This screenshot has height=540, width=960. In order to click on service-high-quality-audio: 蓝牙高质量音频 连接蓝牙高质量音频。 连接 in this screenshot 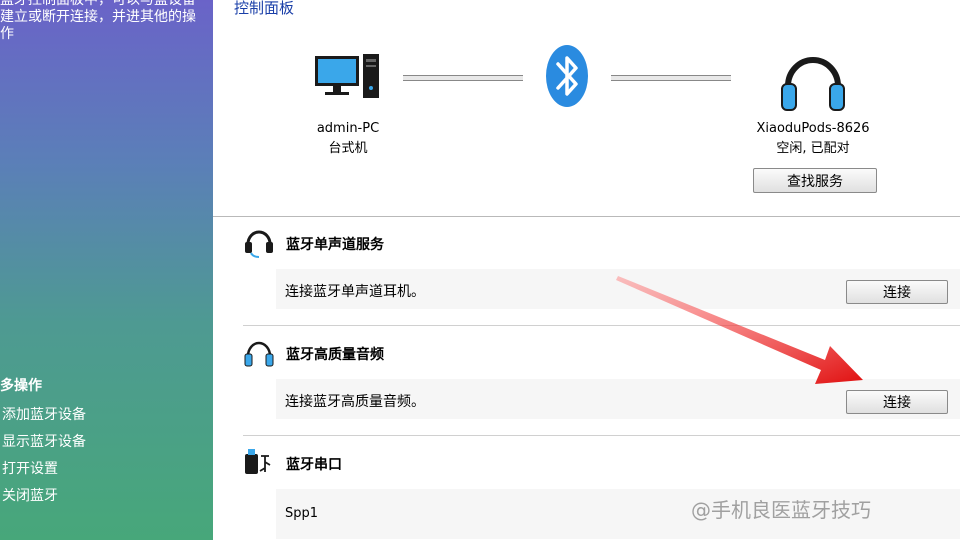, I will do `click(601, 386)`.